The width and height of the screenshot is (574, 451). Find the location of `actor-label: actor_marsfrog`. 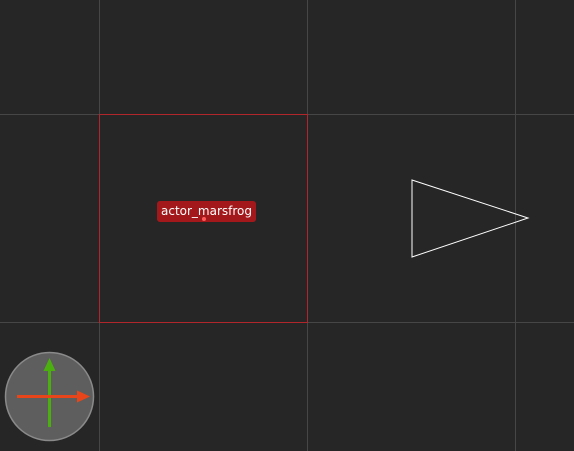

actor-label: actor_marsfrog is located at coordinates (207, 211).